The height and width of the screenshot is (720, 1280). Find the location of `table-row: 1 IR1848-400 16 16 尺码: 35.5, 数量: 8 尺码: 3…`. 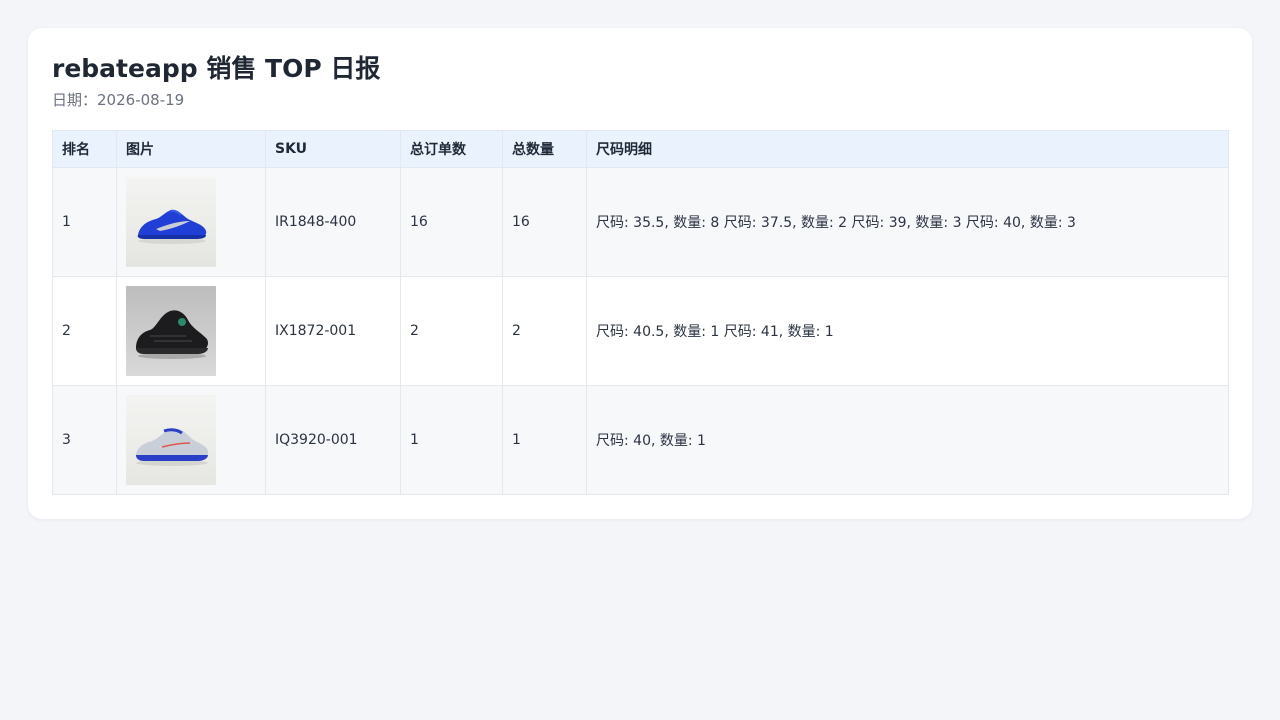

table-row: 1 IR1848-400 16 16 尺码: 35.5, 数量: 8 尺码: 3… is located at coordinates (640, 222).